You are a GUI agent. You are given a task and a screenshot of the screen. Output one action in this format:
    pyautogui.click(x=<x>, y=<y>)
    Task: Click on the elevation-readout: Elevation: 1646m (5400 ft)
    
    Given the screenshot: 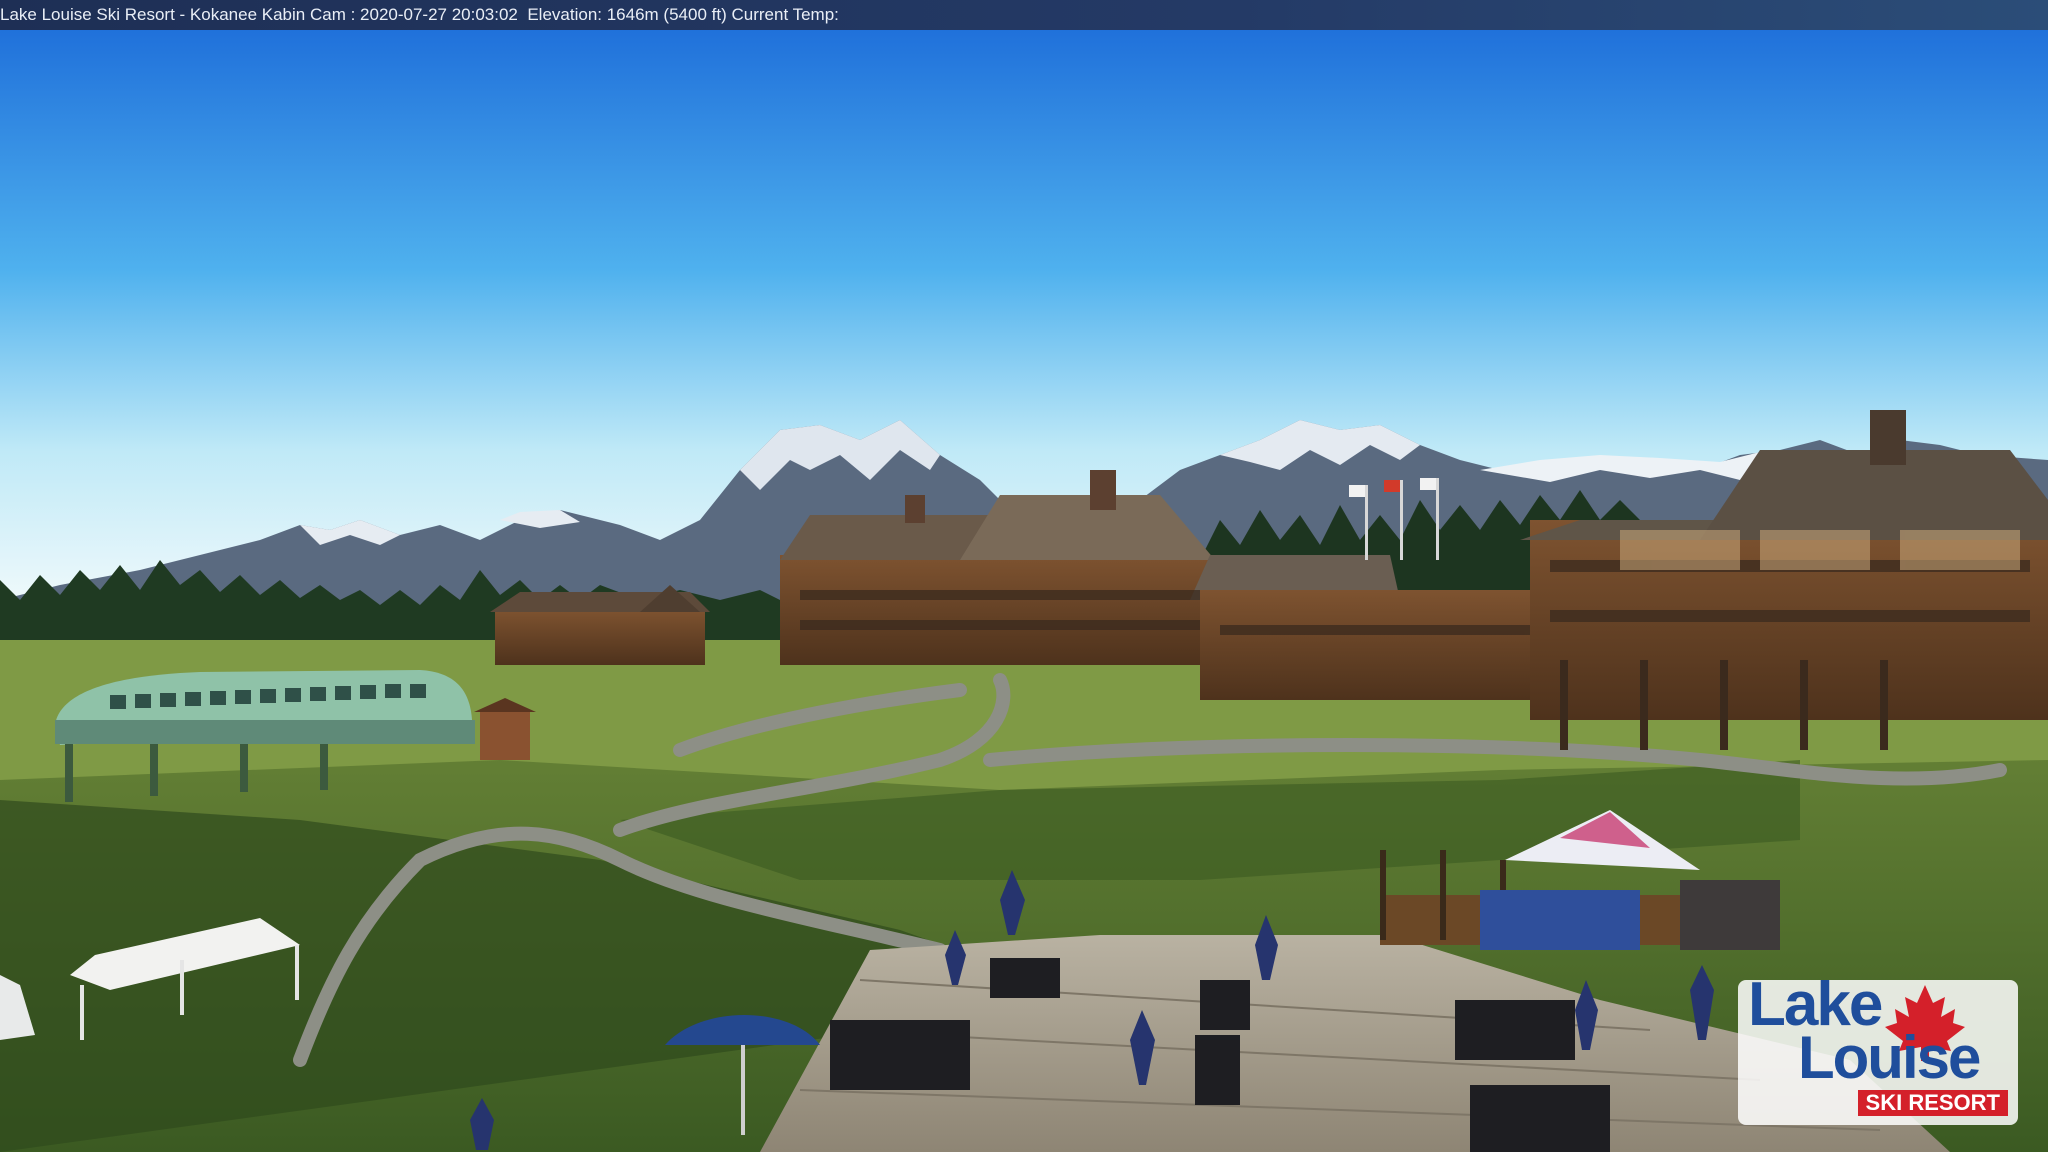 What is the action you would take?
    pyautogui.click(x=627, y=14)
    